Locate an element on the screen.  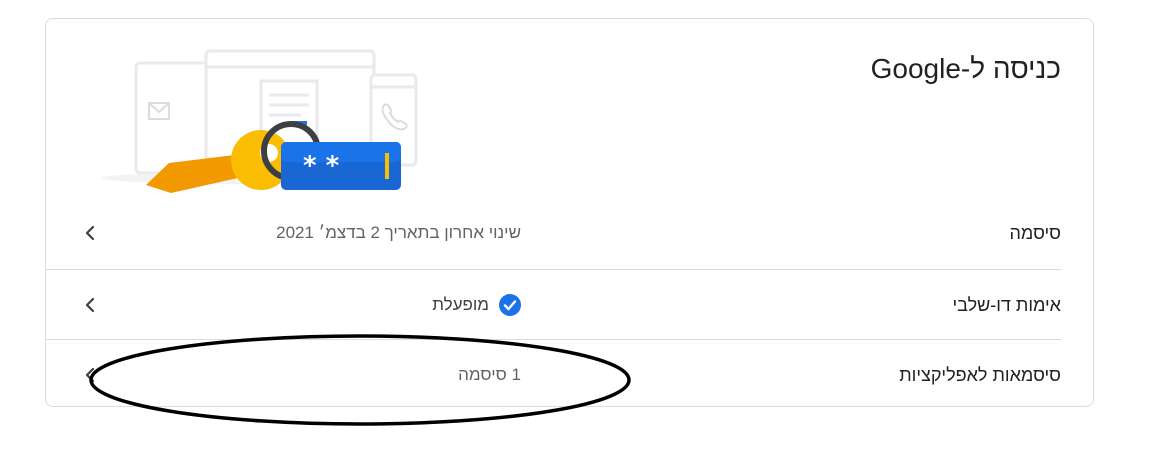
signin-illustration: * * is located at coordinates (259, 121).